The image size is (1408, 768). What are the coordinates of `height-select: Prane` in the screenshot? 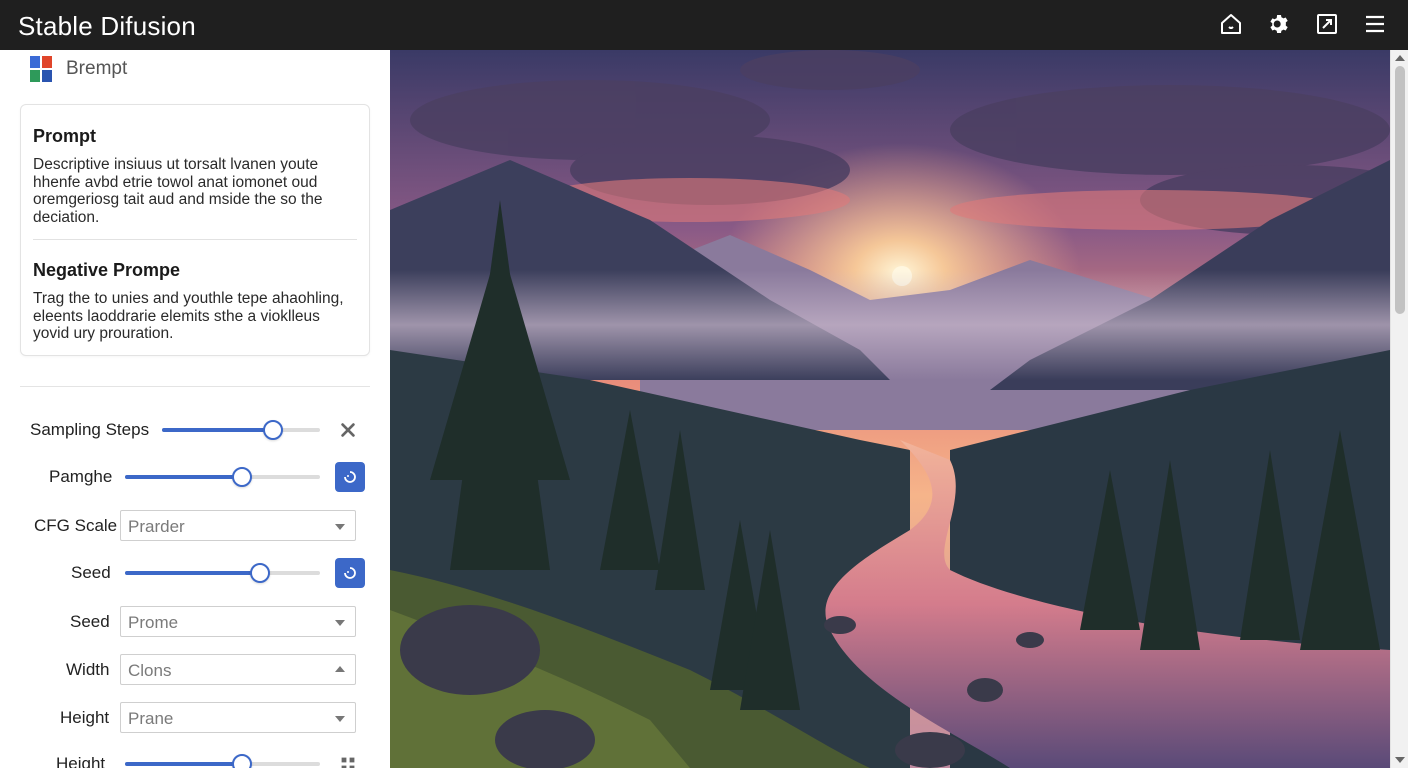 It's located at (238, 717).